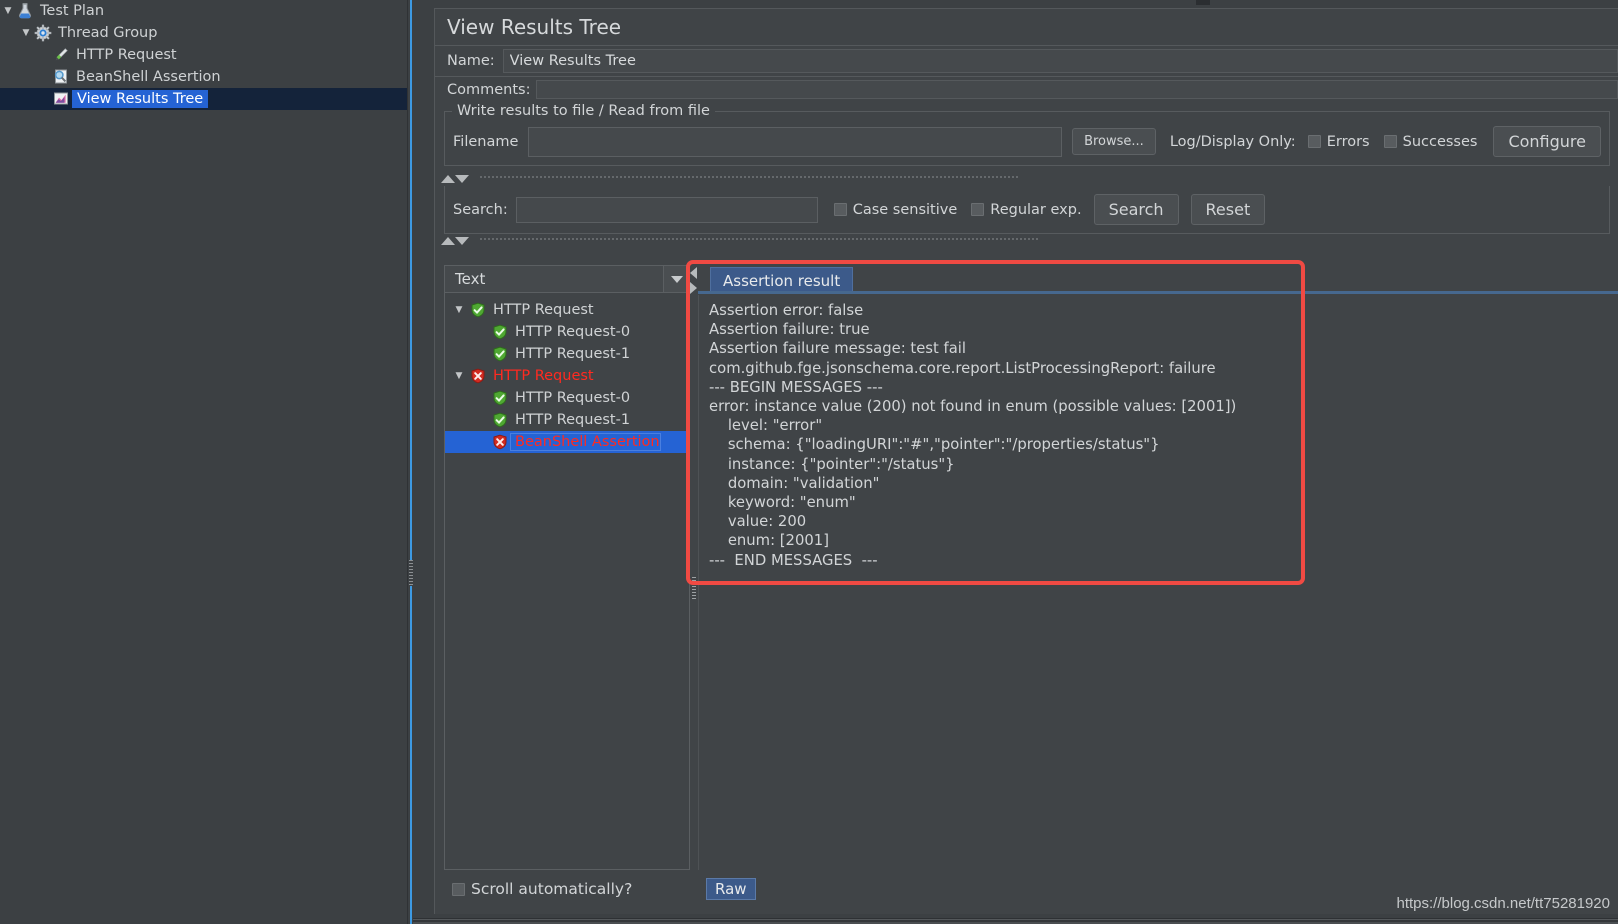  I want to click on reset-button: Reset, so click(1228, 209).